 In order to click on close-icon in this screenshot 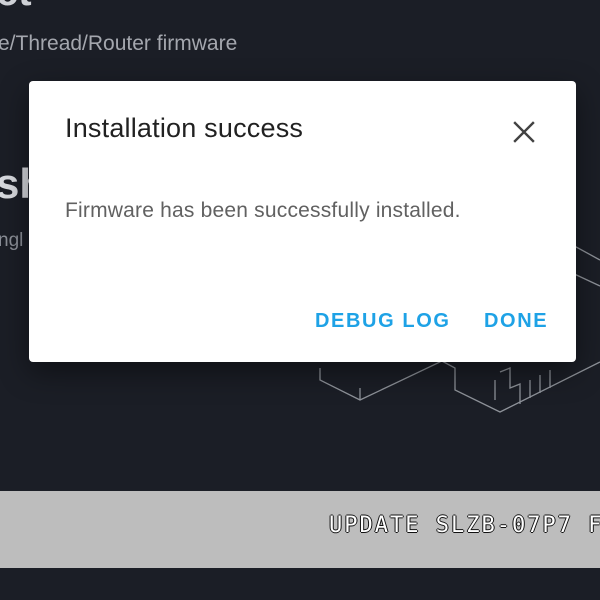, I will do `click(524, 132)`.